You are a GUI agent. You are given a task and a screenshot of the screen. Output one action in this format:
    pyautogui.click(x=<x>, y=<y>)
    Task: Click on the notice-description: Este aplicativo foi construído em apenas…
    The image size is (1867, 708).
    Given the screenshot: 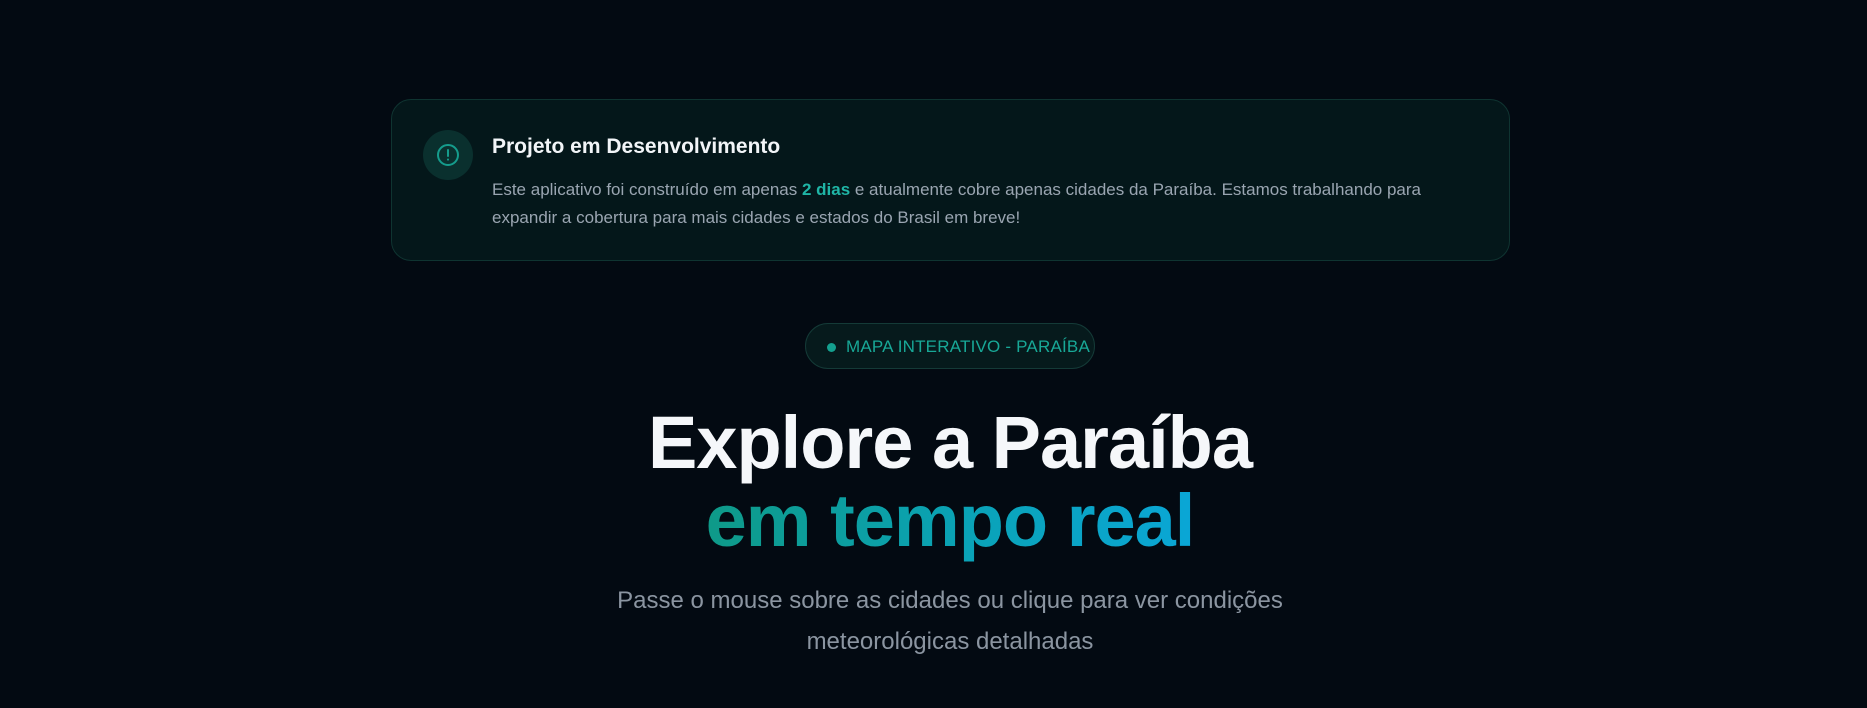 What is the action you would take?
    pyautogui.click(x=972, y=204)
    